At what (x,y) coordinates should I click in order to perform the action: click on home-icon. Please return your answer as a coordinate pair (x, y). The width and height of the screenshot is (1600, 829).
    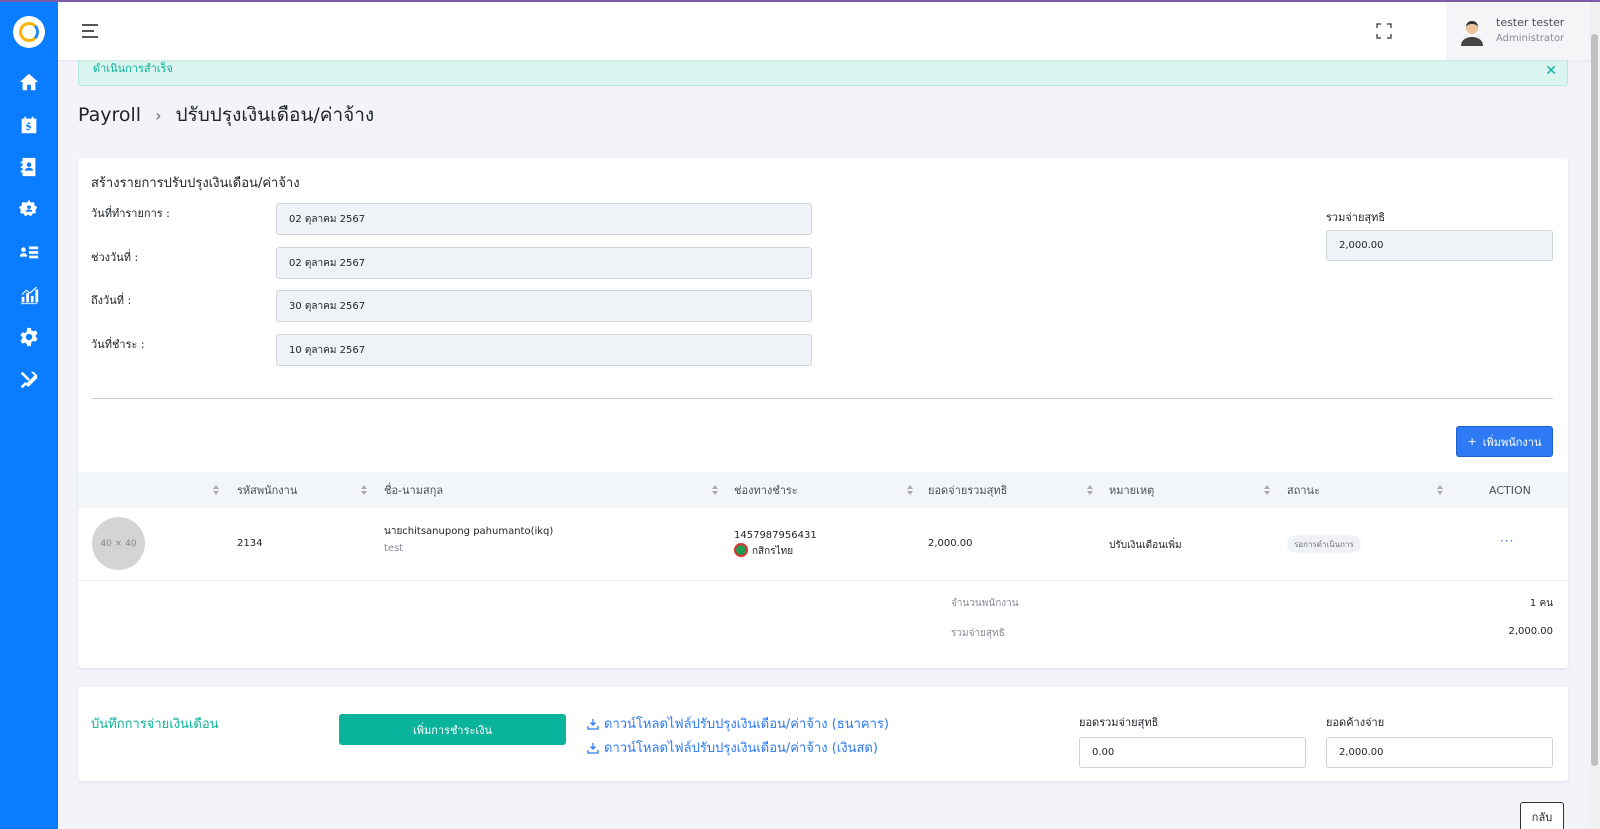
    Looking at the image, I should click on (29, 82).